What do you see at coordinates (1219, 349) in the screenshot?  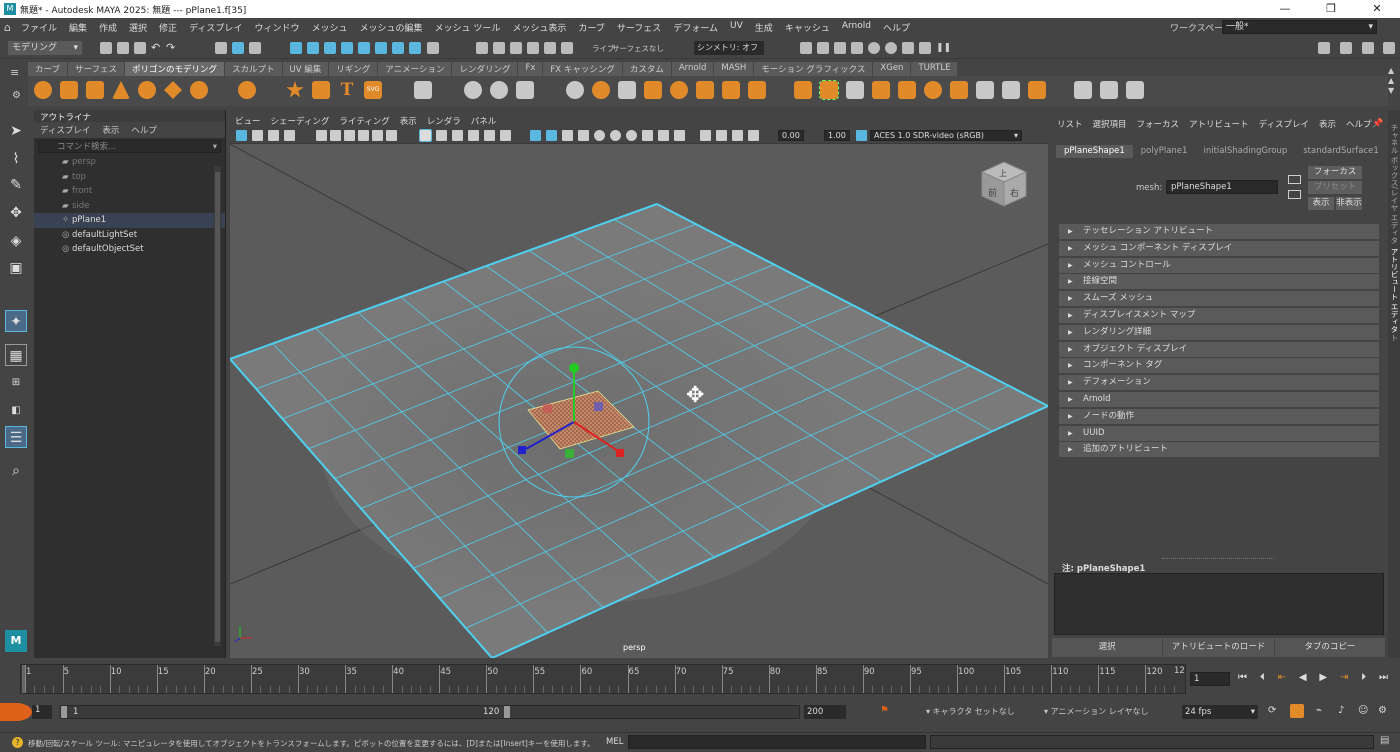 I see `attribute-frame: オブジェクト ディスプレイ` at bounding box center [1219, 349].